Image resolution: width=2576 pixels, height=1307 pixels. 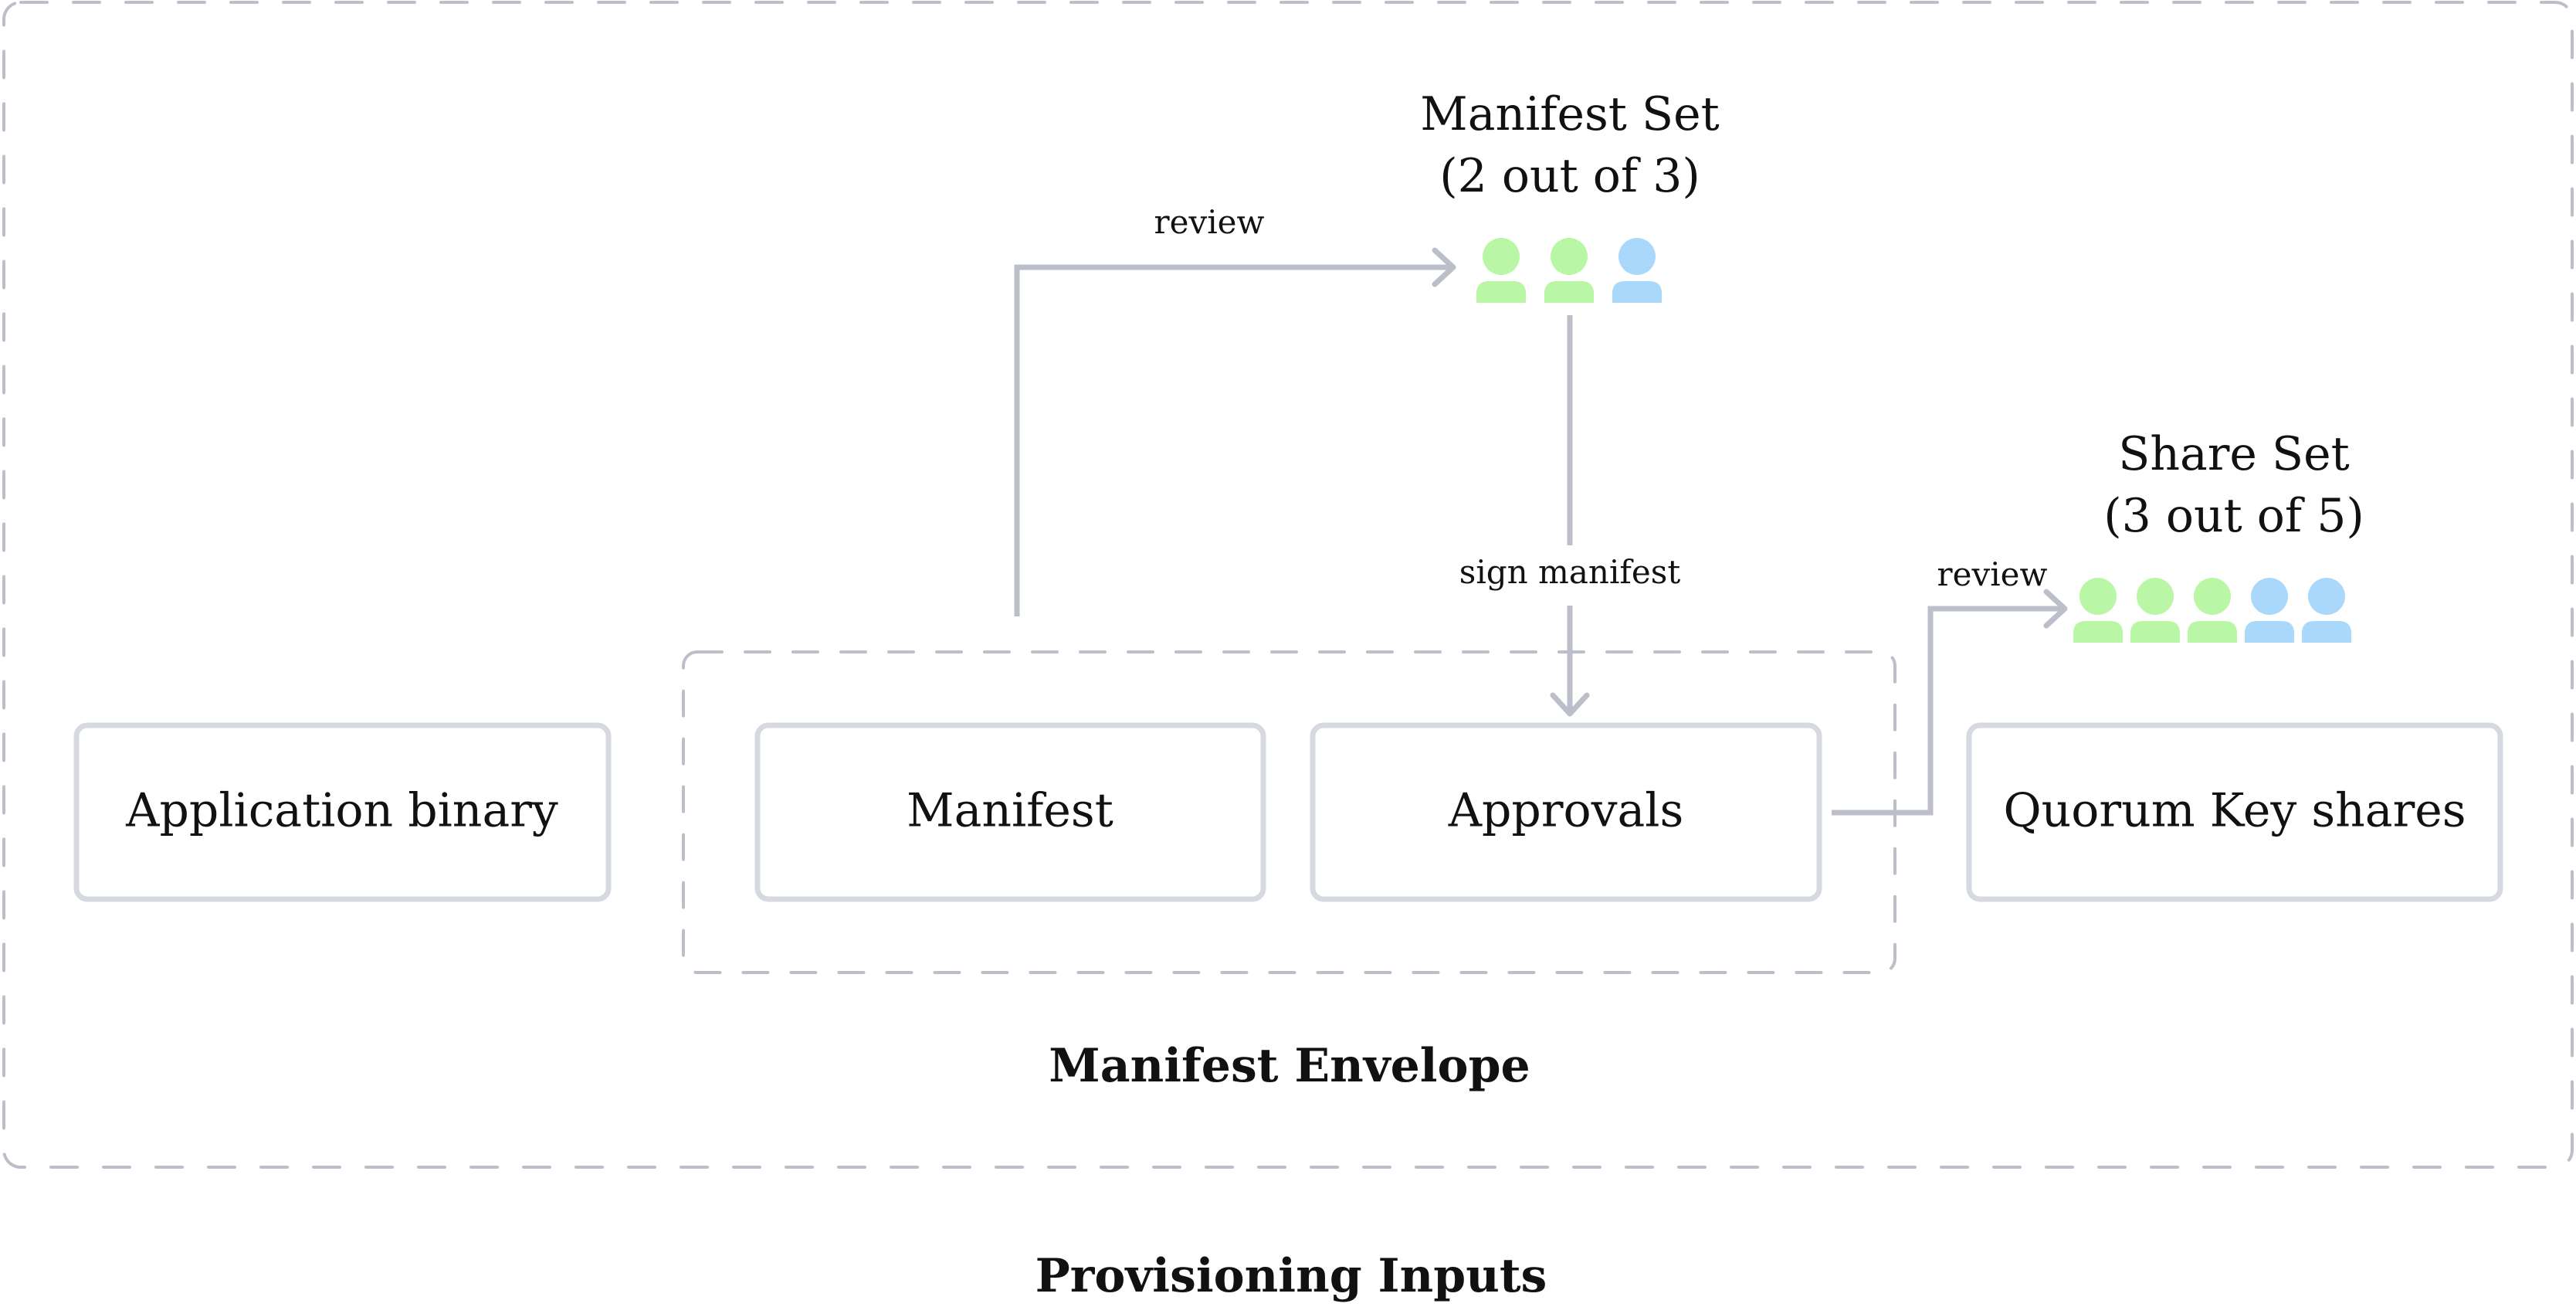 I want to click on box-quorum-key-shares: Quorum Key shares, so click(x=2234, y=812).